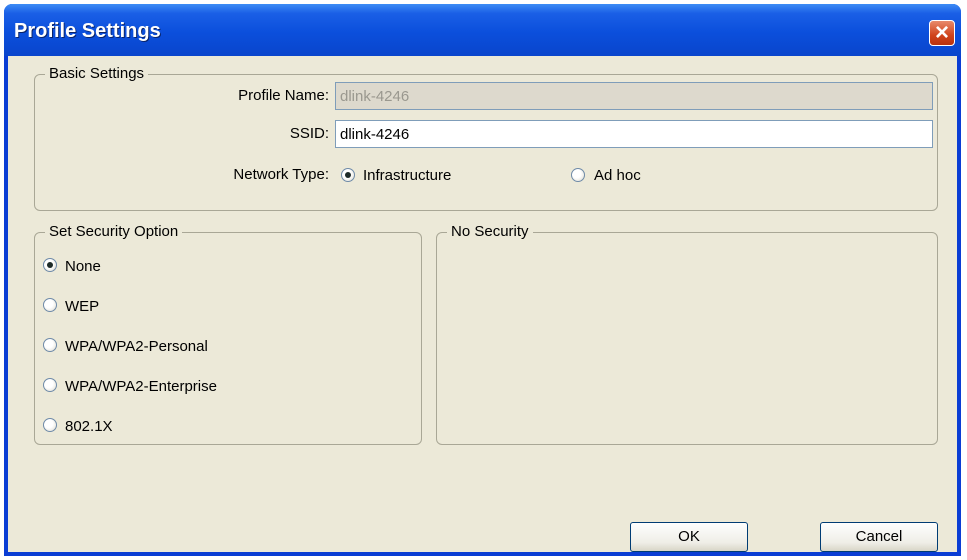  Describe the element at coordinates (309, 133) in the screenshot. I see `ssid-label: SSID:` at that location.